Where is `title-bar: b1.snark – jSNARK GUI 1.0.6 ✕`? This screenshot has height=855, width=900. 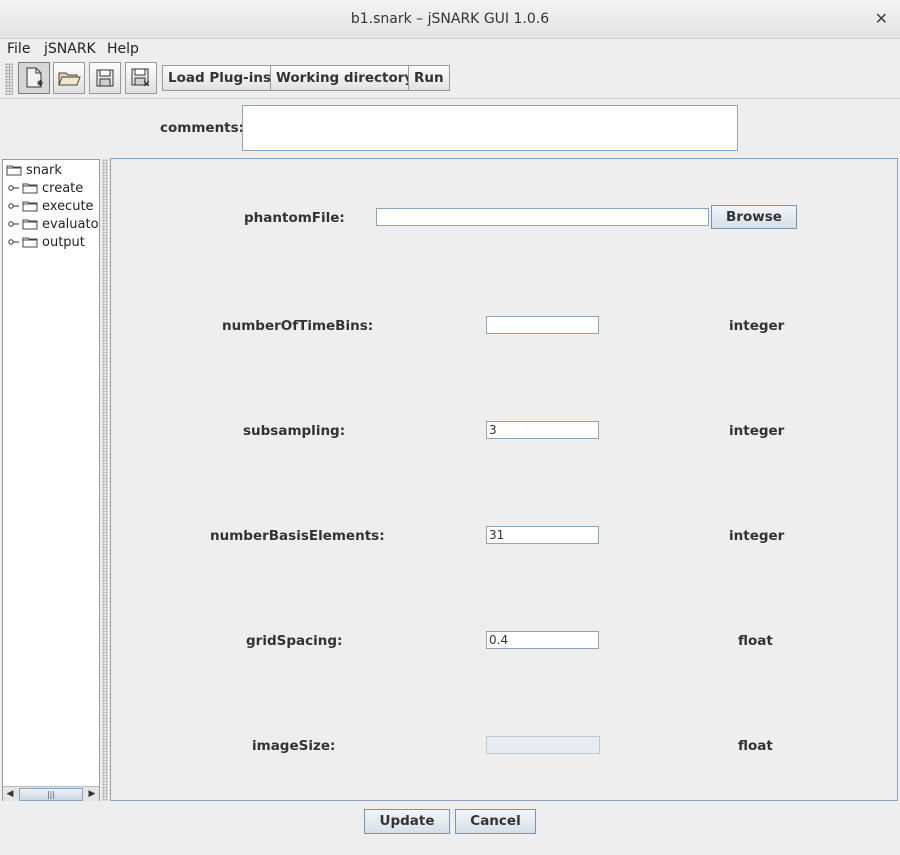
title-bar: b1.snark – jSNARK GUI 1.0.6 ✕ is located at coordinates (450, 19).